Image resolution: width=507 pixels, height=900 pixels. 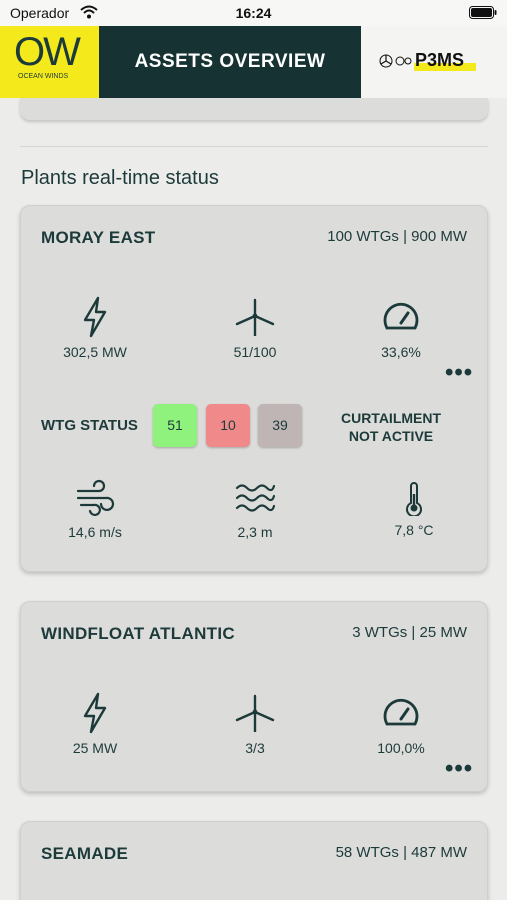 I want to click on load-factor-value: 33,6%, so click(x=401, y=352).